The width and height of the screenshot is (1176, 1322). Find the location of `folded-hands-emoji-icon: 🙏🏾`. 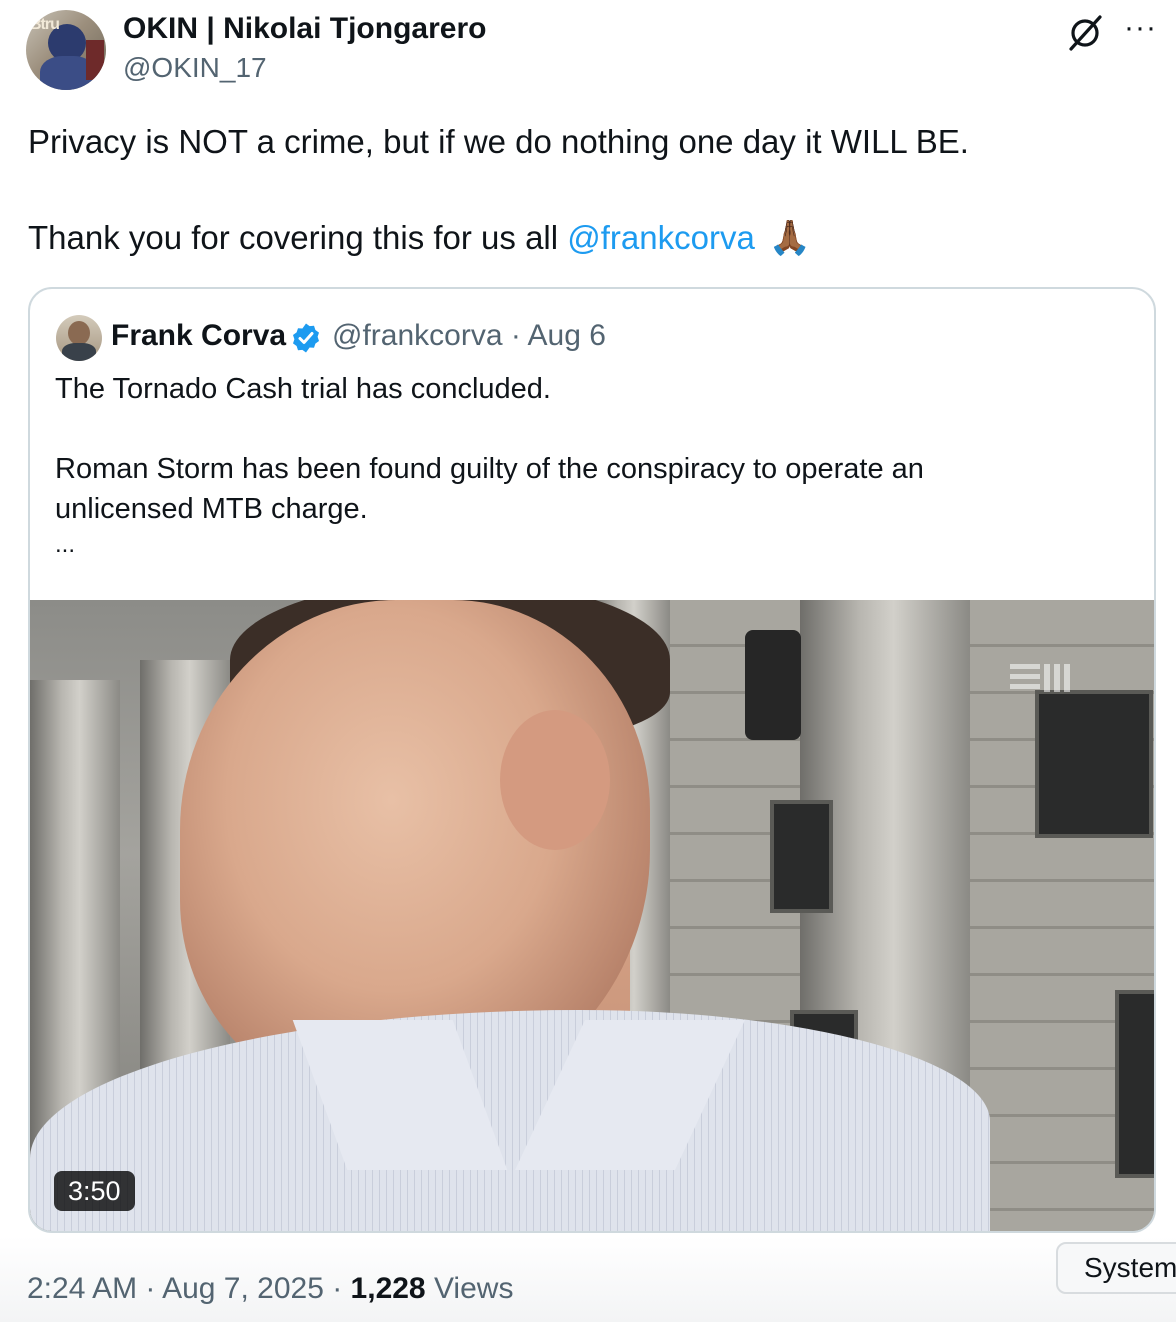

folded-hands-emoji-icon: 🙏🏾 is located at coordinates (790, 238).